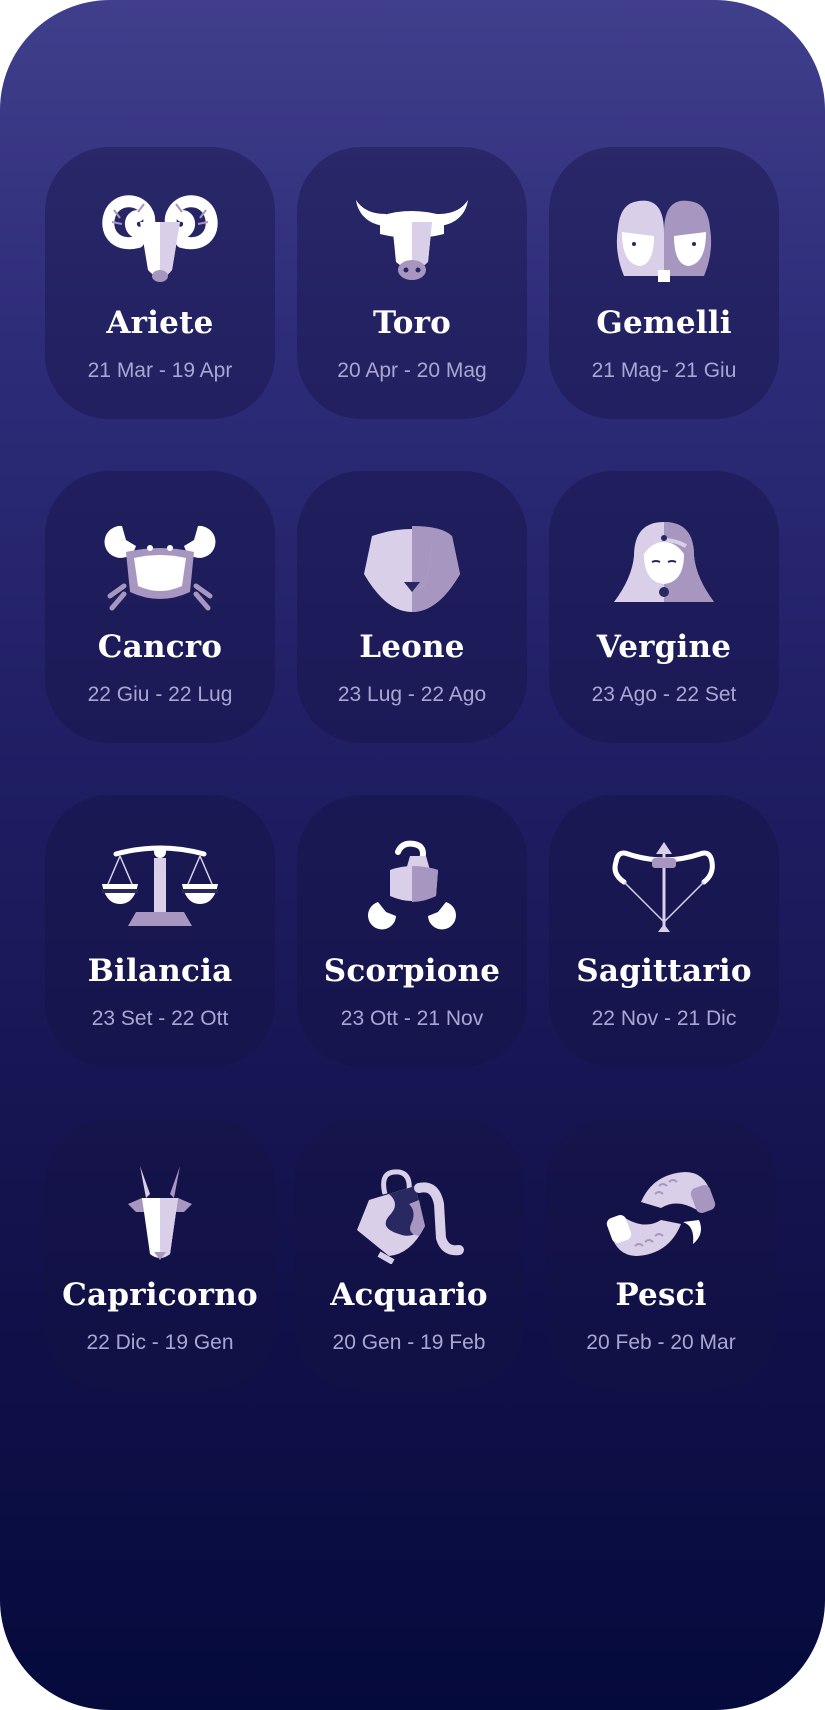 The height and width of the screenshot is (1710, 825). Describe the element at coordinates (412, 1018) in the screenshot. I see `sign-dates: 23 Ott - 21 Nov` at that location.